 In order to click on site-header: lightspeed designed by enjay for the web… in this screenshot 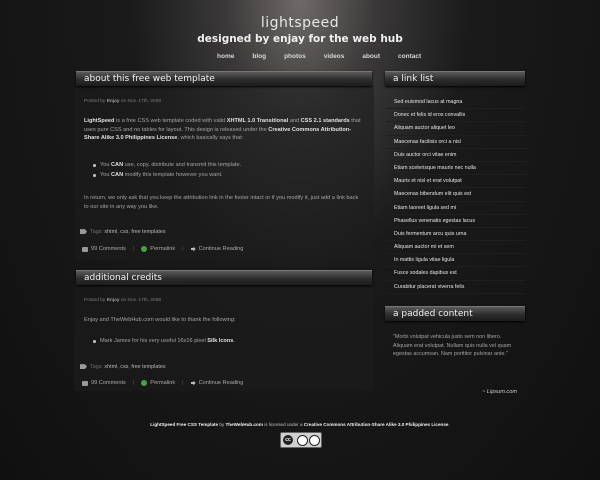, I will do `click(300, 33)`.